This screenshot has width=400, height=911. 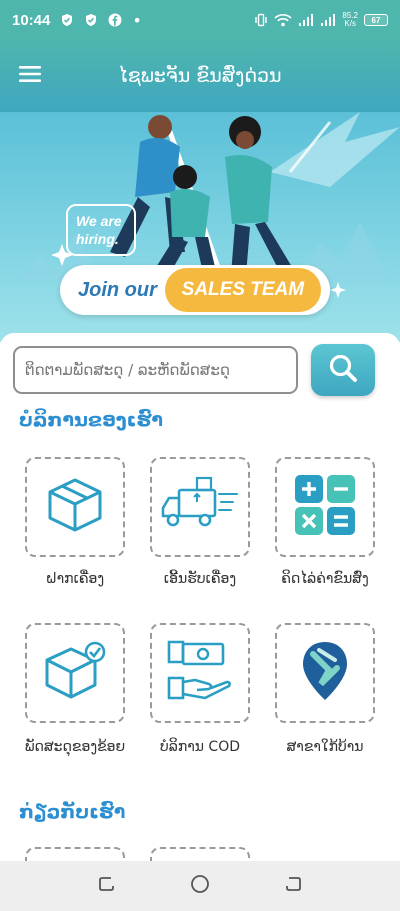 I want to click on network-speed: 85.2 K/s, so click(x=350, y=20).